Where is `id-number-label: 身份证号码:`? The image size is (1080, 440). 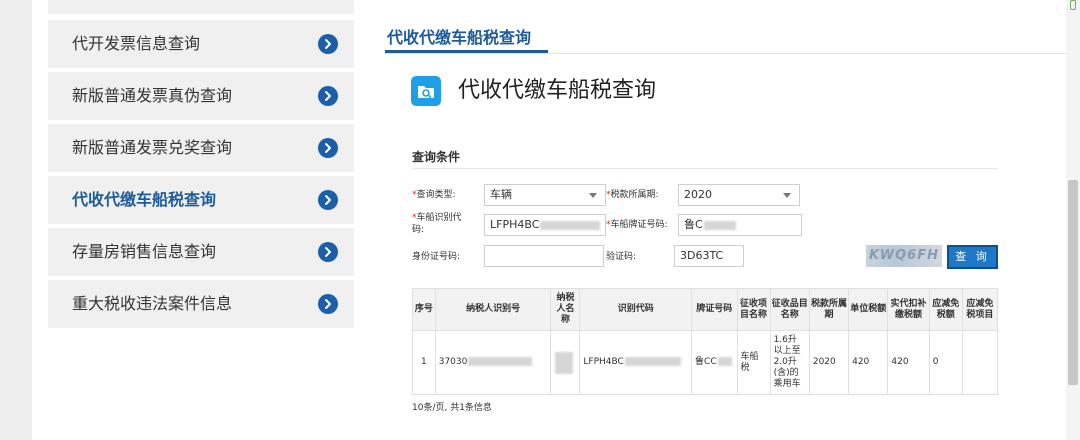 id-number-label: 身份证号码: is located at coordinates (436, 257).